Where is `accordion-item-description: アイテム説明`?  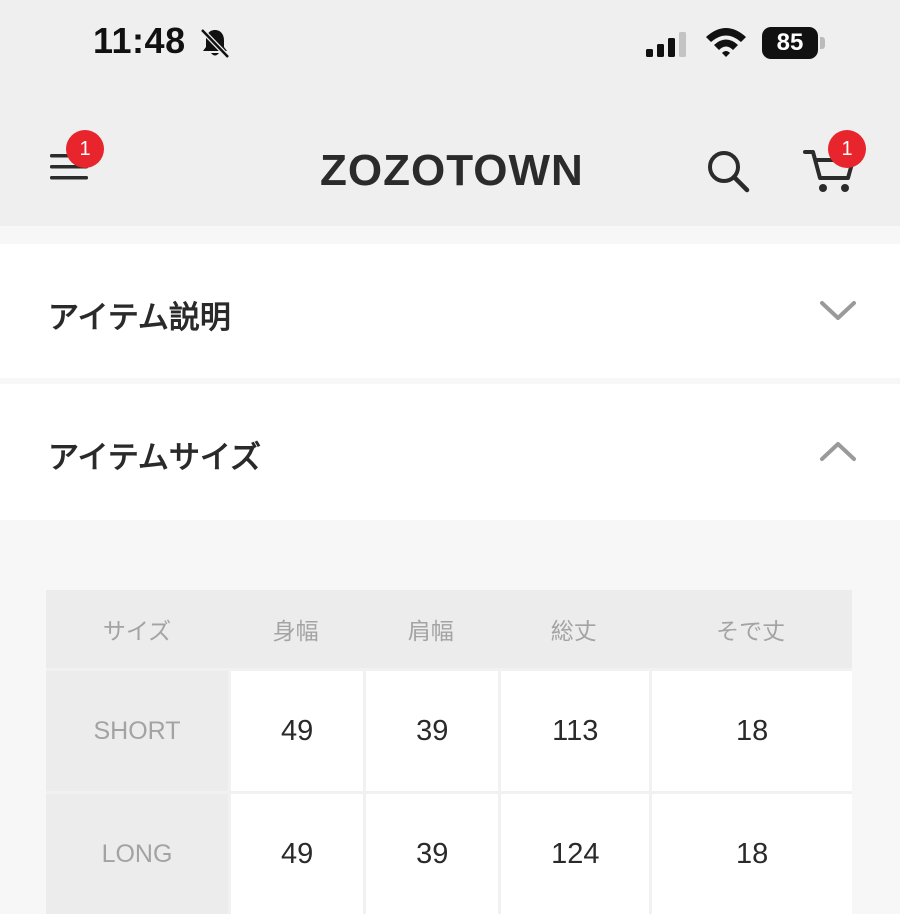
accordion-item-description: アイテム説明 is located at coordinates (450, 311).